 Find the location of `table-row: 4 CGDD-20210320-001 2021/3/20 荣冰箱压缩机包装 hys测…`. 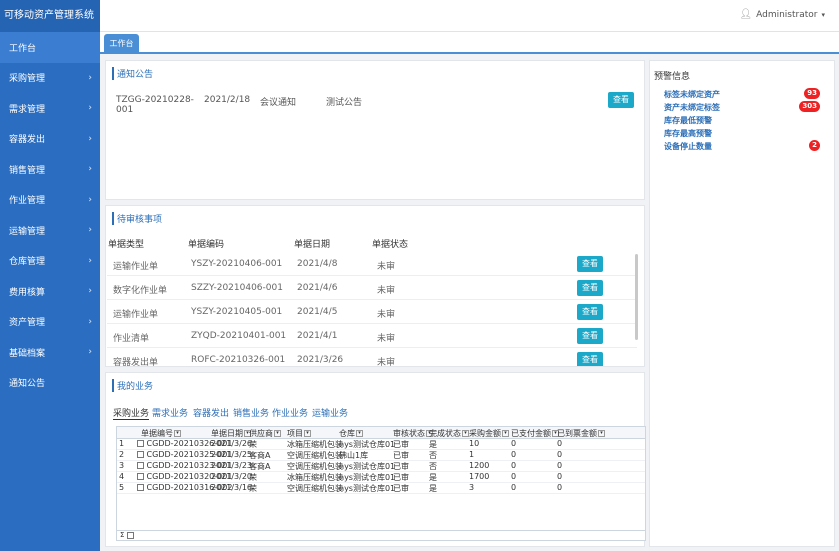

table-row: 4 CGDD-20210320-001 2021/3/20 荣冰箱压缩机包装 hys测… is located at coordinates (381, 477).